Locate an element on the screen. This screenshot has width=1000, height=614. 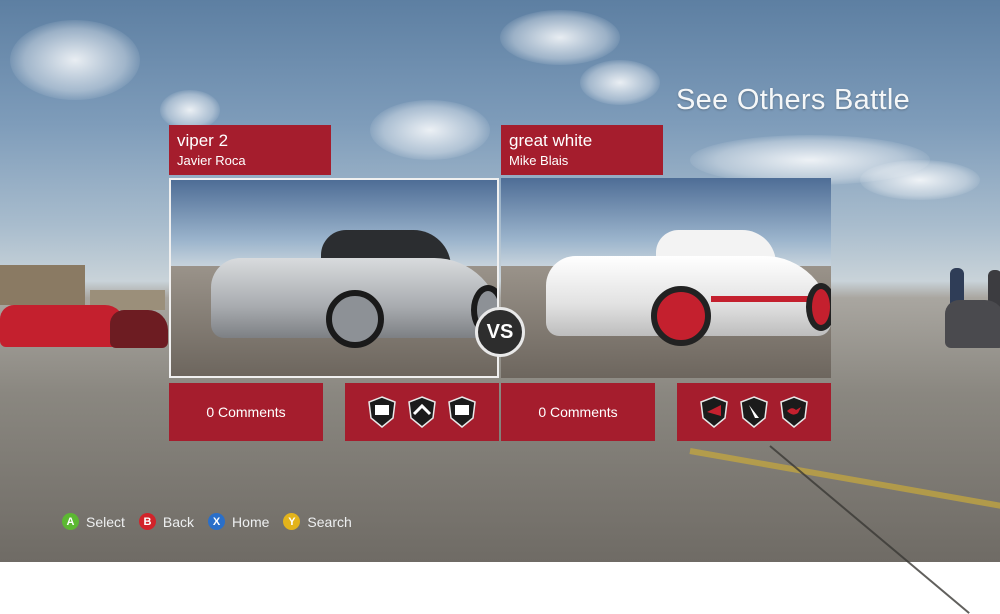
left-car-photo is located at coordinates (334, 278).